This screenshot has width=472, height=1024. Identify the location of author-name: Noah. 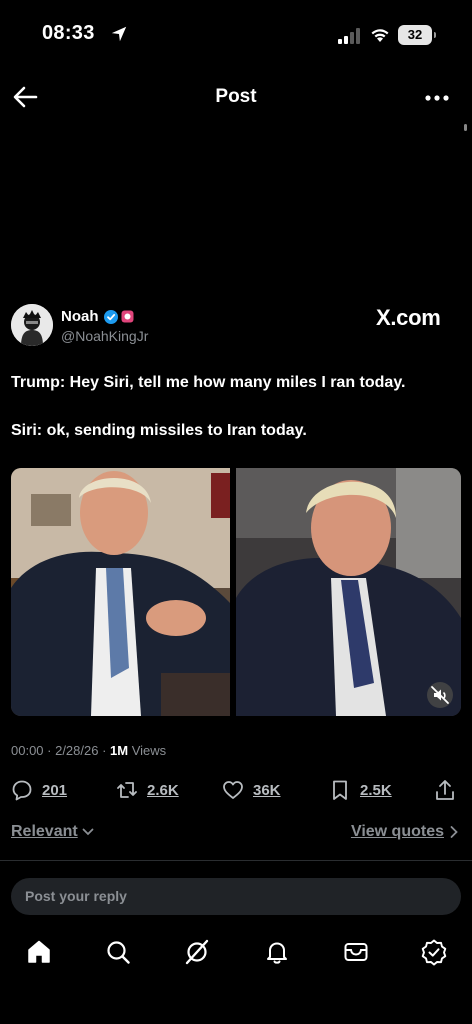
(80, 316).